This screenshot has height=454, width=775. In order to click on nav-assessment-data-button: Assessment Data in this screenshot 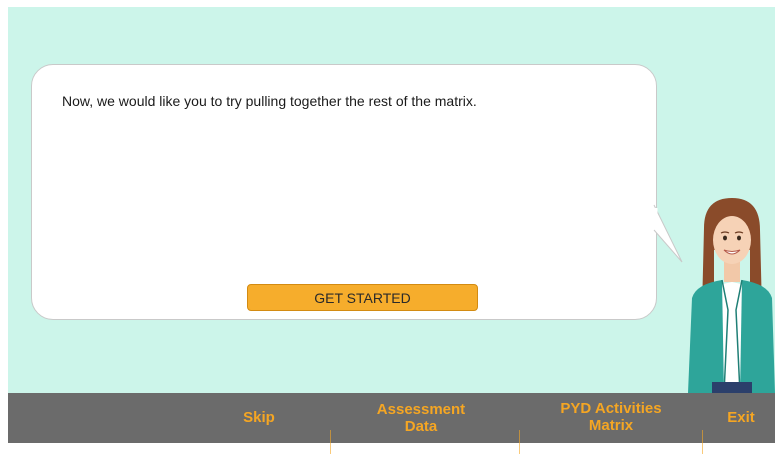, I will do `click(421, 418)`.